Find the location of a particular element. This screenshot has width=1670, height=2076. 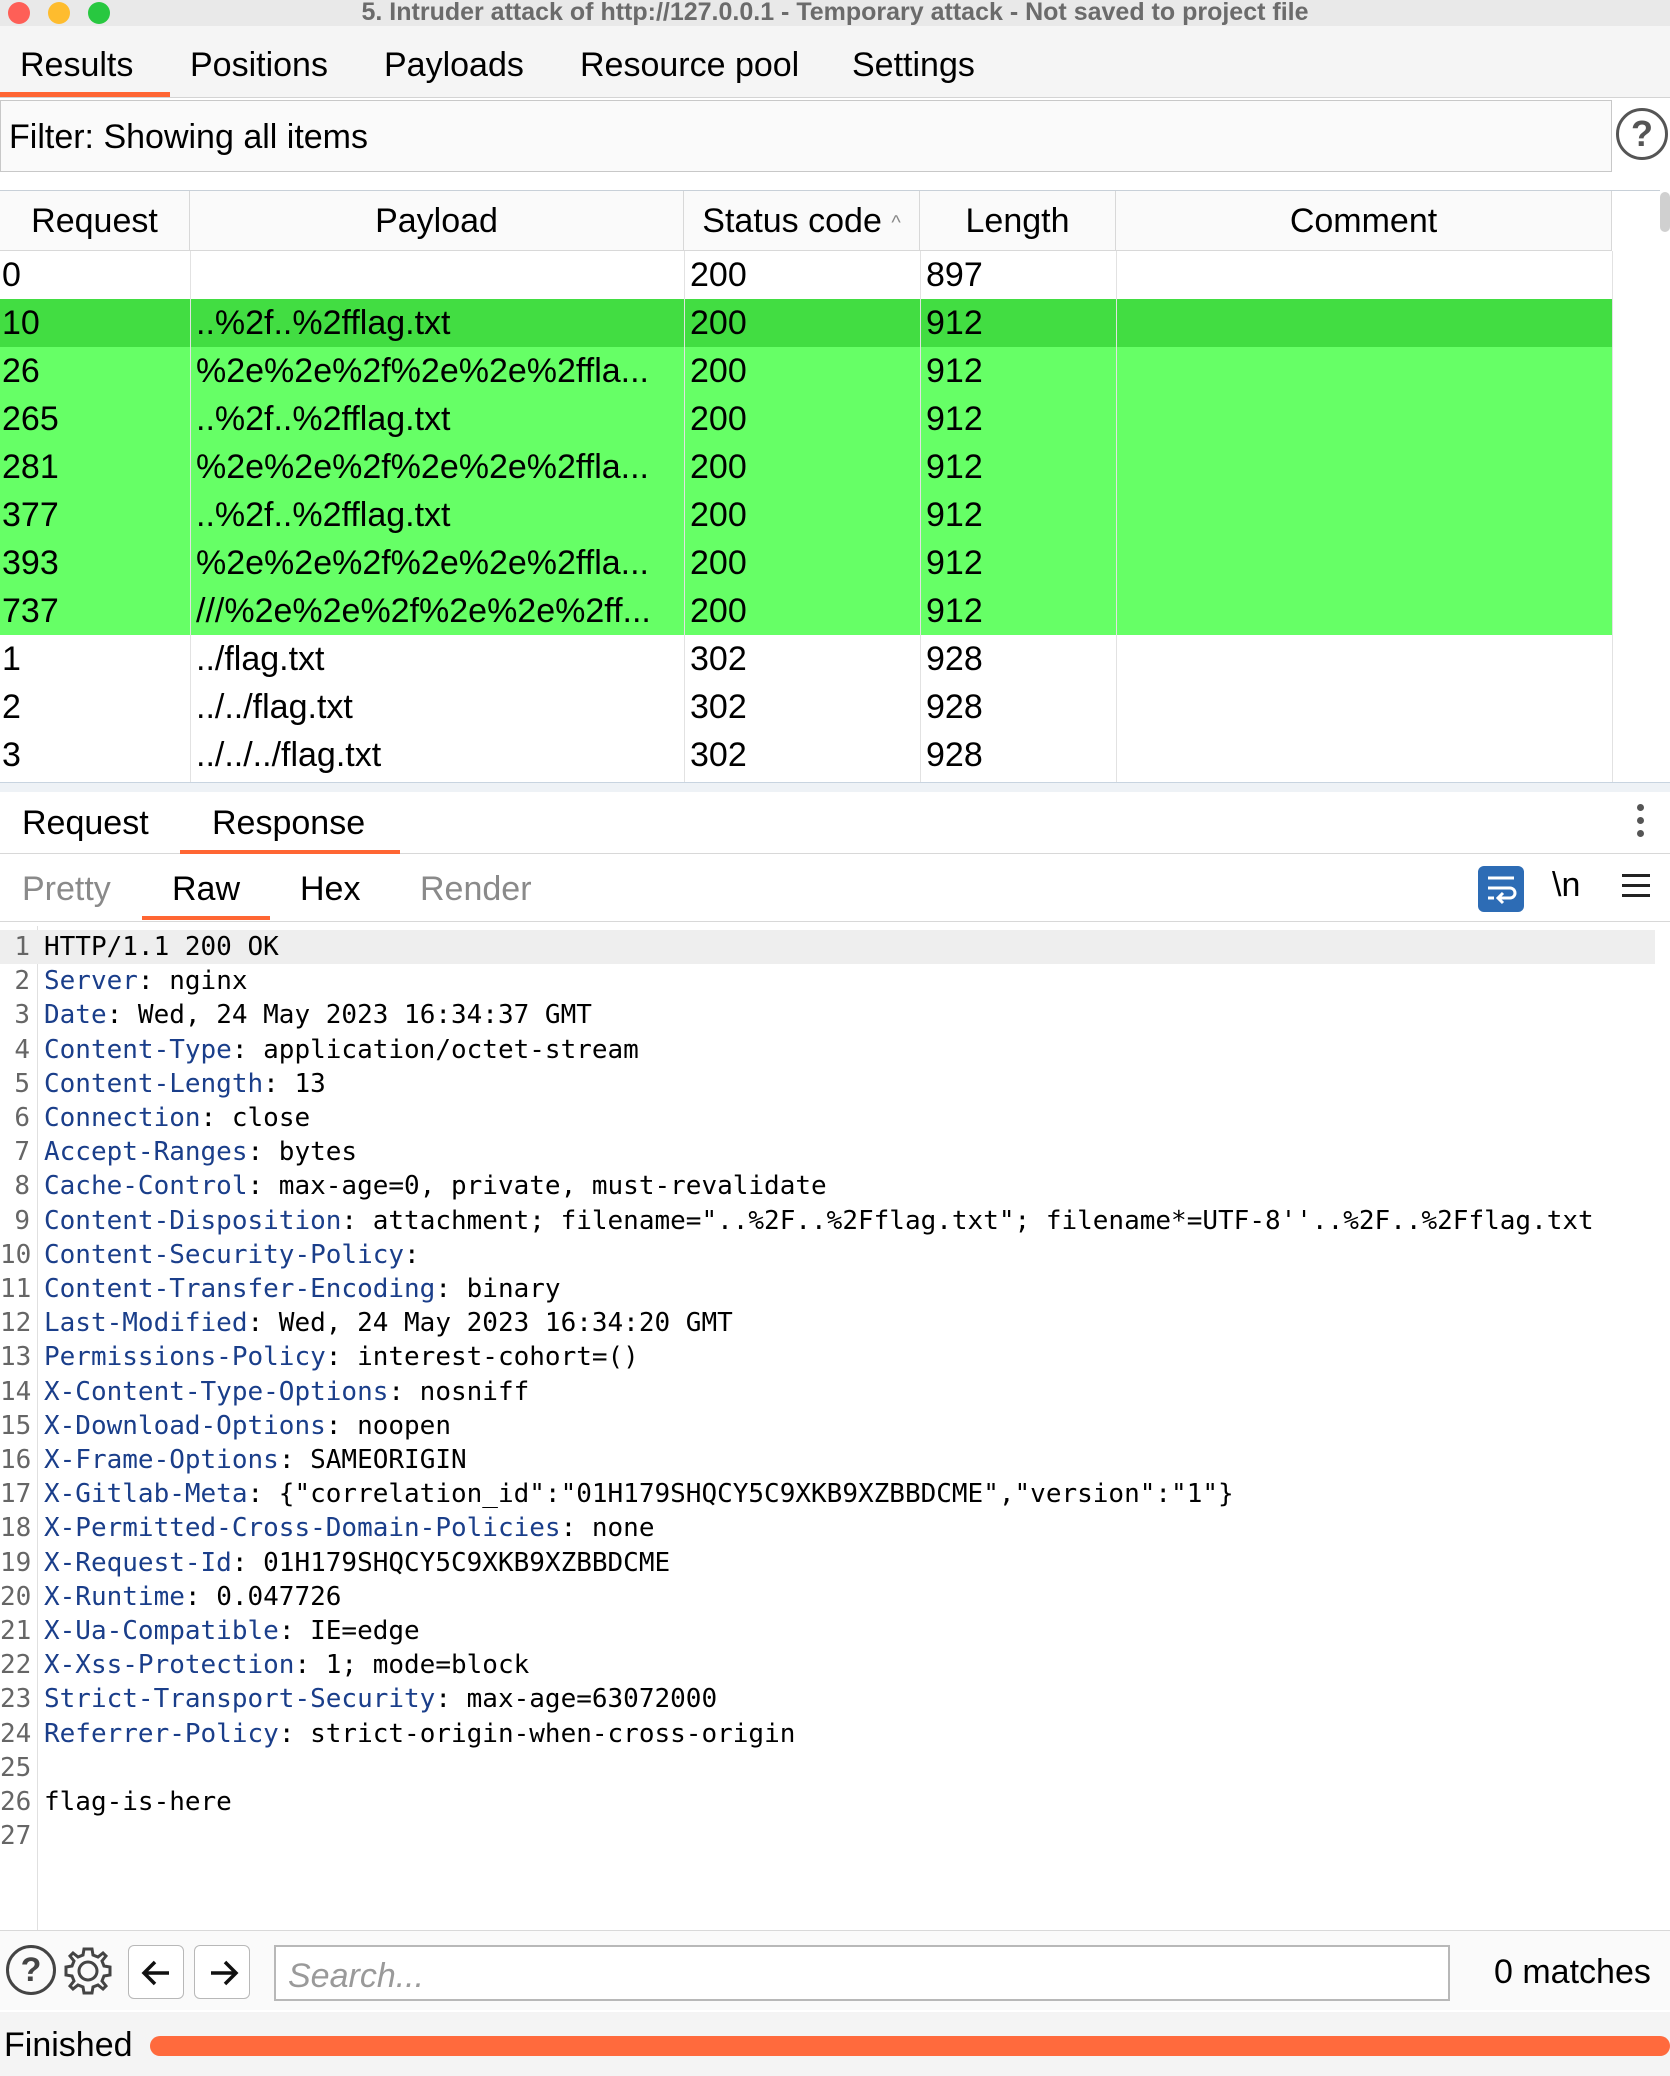

cell-request: 377 is located at coordinates (30, 515).